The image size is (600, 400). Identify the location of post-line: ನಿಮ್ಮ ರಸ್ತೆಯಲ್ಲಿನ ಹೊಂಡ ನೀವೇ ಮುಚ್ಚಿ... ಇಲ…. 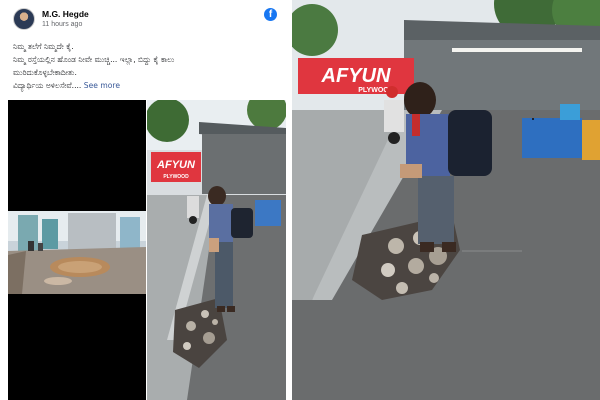
(94, 59).